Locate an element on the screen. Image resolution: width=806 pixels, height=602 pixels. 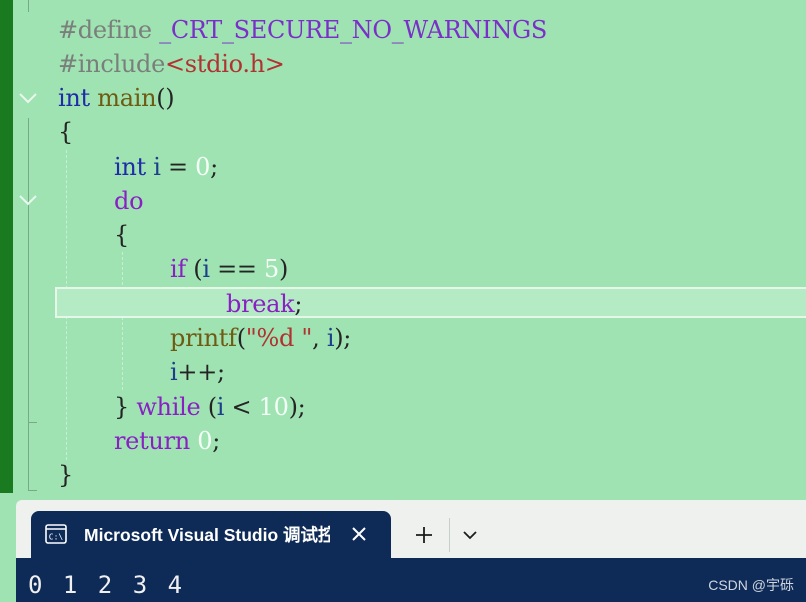
change-indicator-bar is located at coordinates (6, 246).